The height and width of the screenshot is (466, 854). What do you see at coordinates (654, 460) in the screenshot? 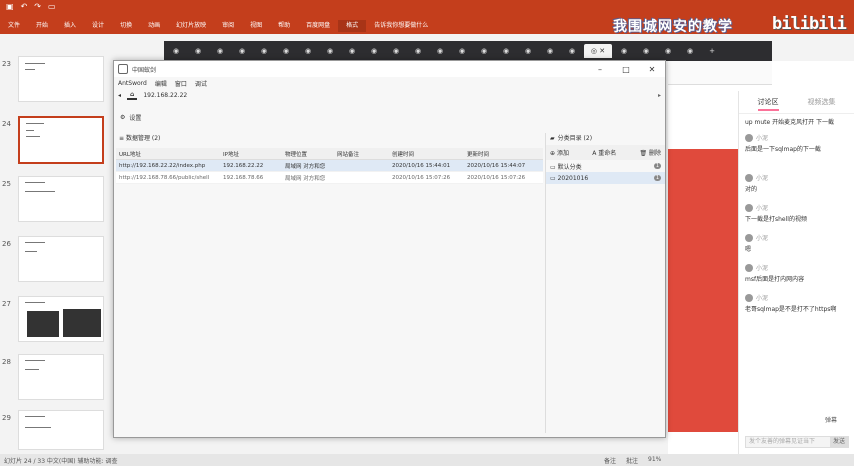
I see `zoom-level: 91%` at bounding box center [654, 460].